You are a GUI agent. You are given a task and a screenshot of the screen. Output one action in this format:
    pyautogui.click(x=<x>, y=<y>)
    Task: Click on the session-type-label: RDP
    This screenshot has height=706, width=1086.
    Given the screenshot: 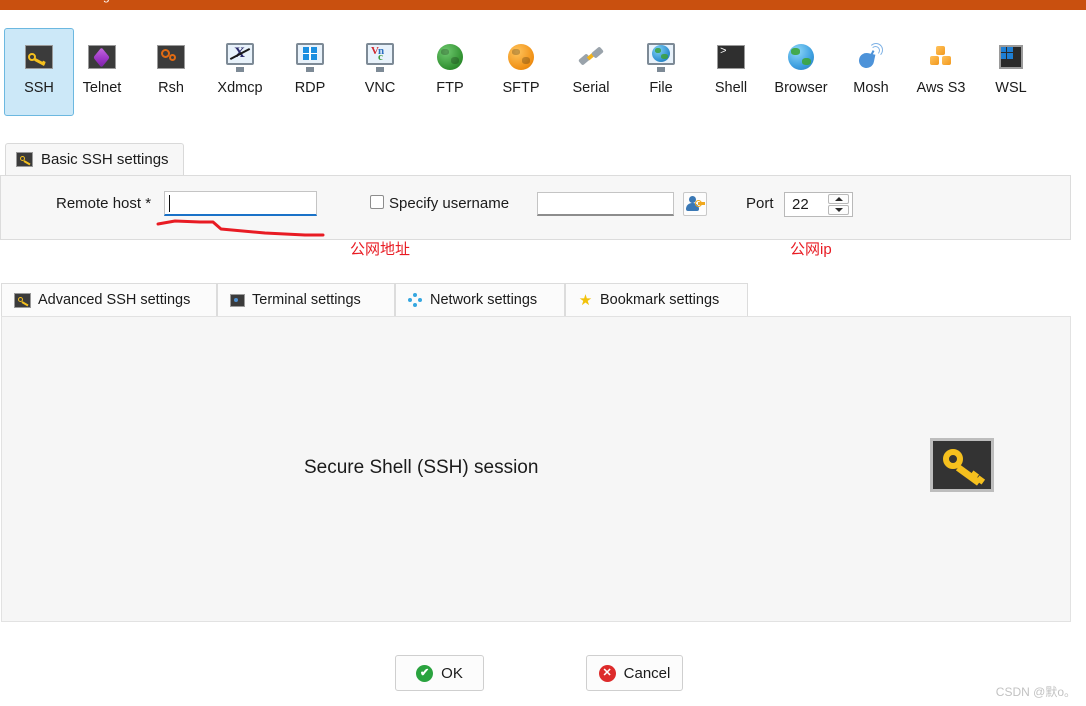 What is the action you would take?
    pyautogui.click(x=310, y=88)
    